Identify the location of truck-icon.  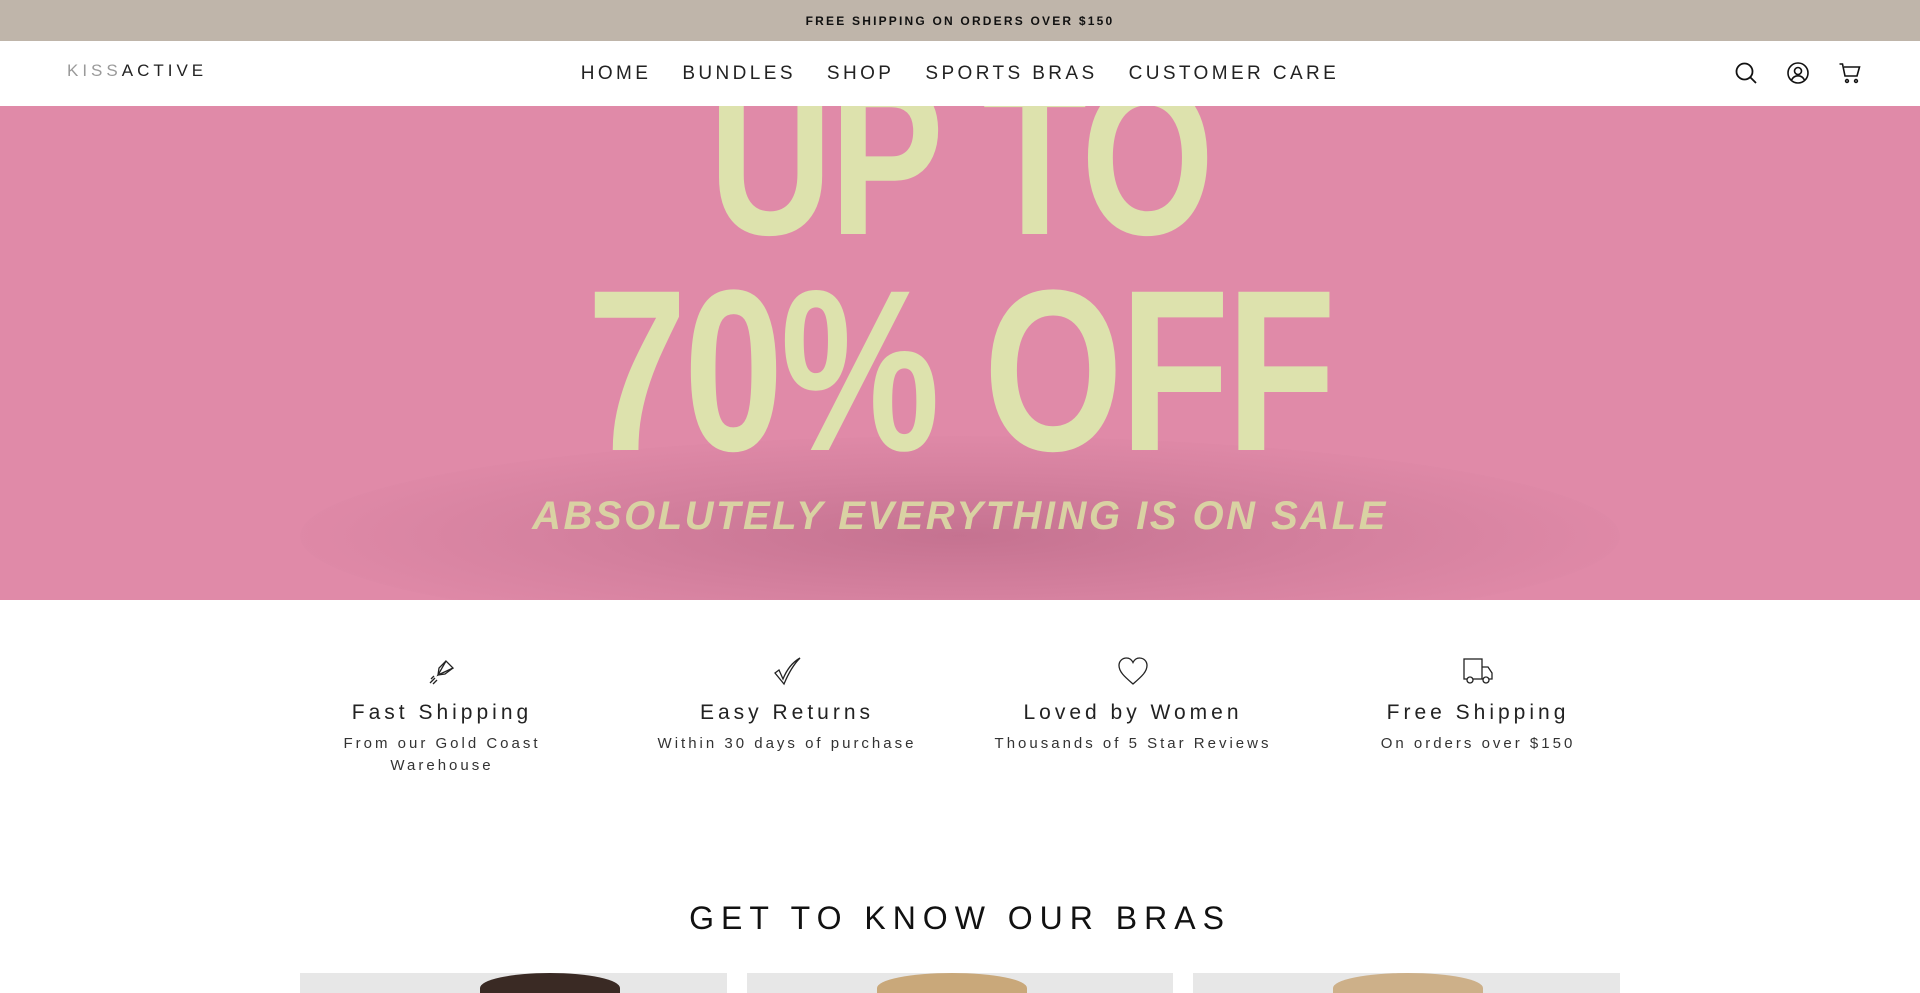
(1478, 671).